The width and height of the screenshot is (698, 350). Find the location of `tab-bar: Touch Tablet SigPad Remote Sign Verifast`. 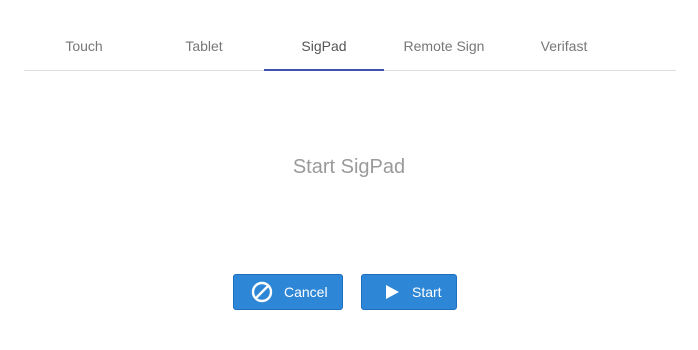

tab-bar: Touch Tablet SigPad Remote Sign Verifast is located at coordinates (350, 46).